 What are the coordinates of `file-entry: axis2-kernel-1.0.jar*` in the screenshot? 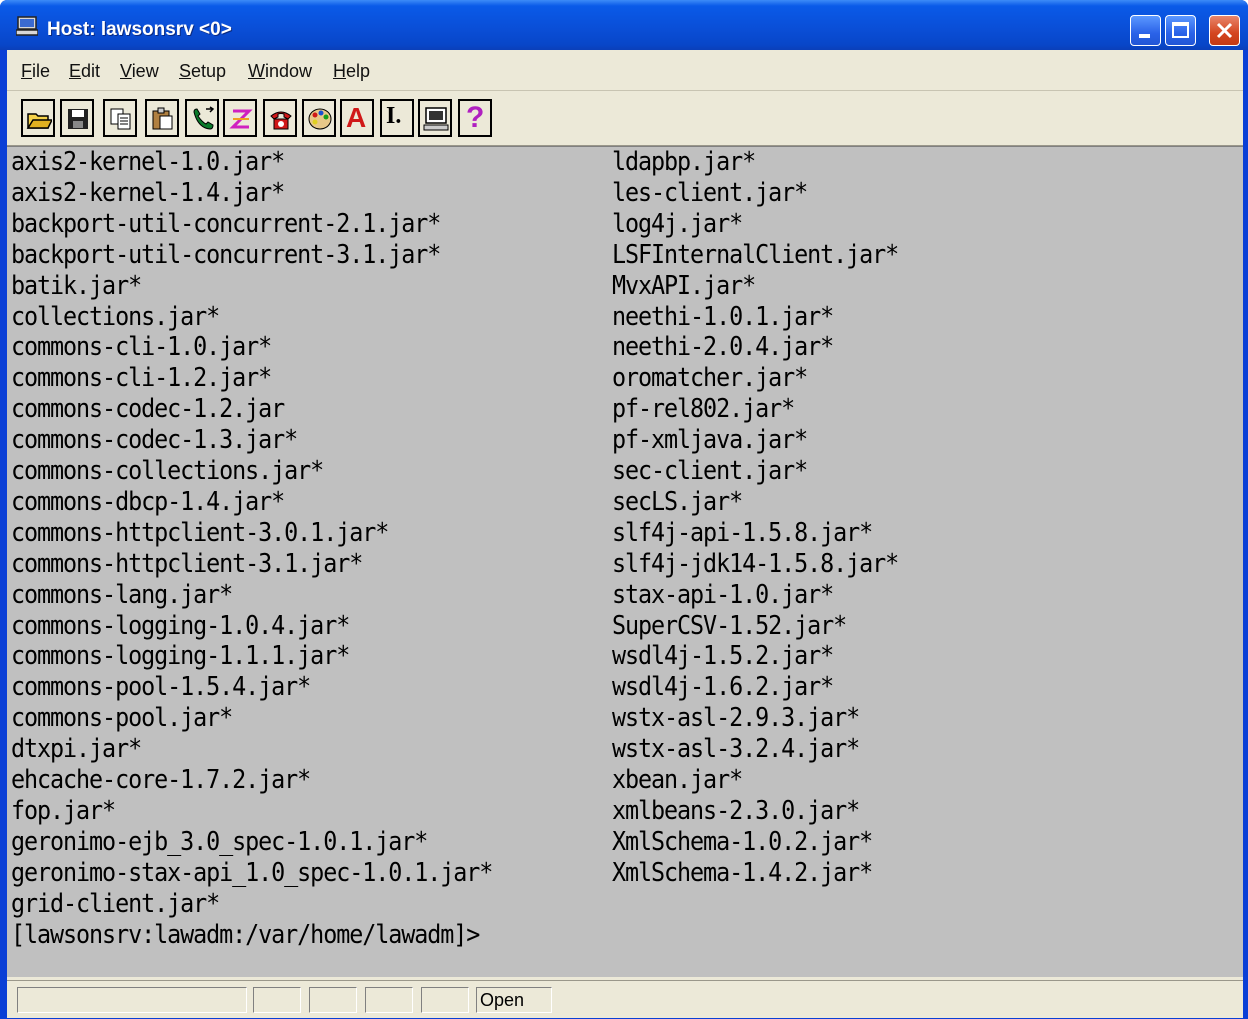 It's located at (148, 162).